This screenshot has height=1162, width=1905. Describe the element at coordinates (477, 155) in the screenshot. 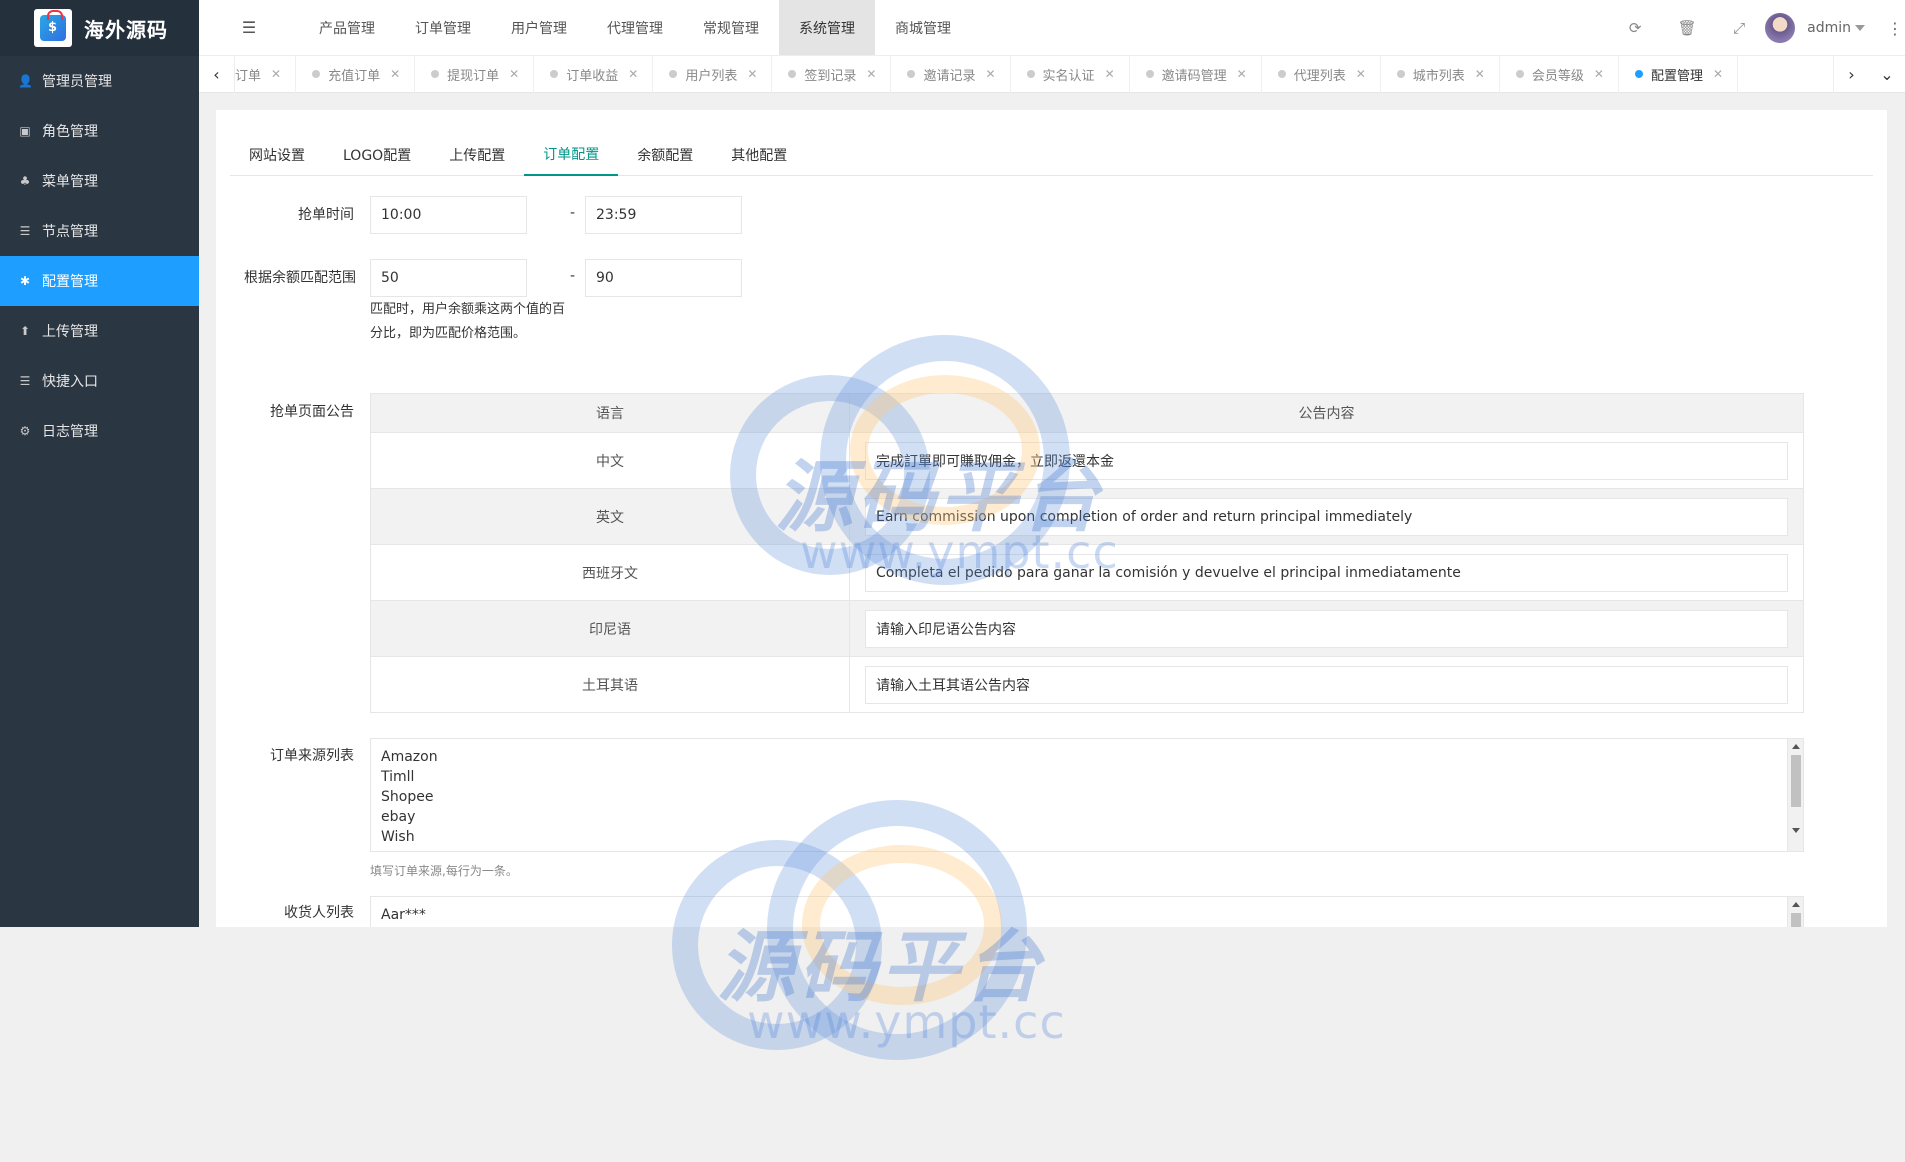

I see `config-tab: 上传配置` at that location.